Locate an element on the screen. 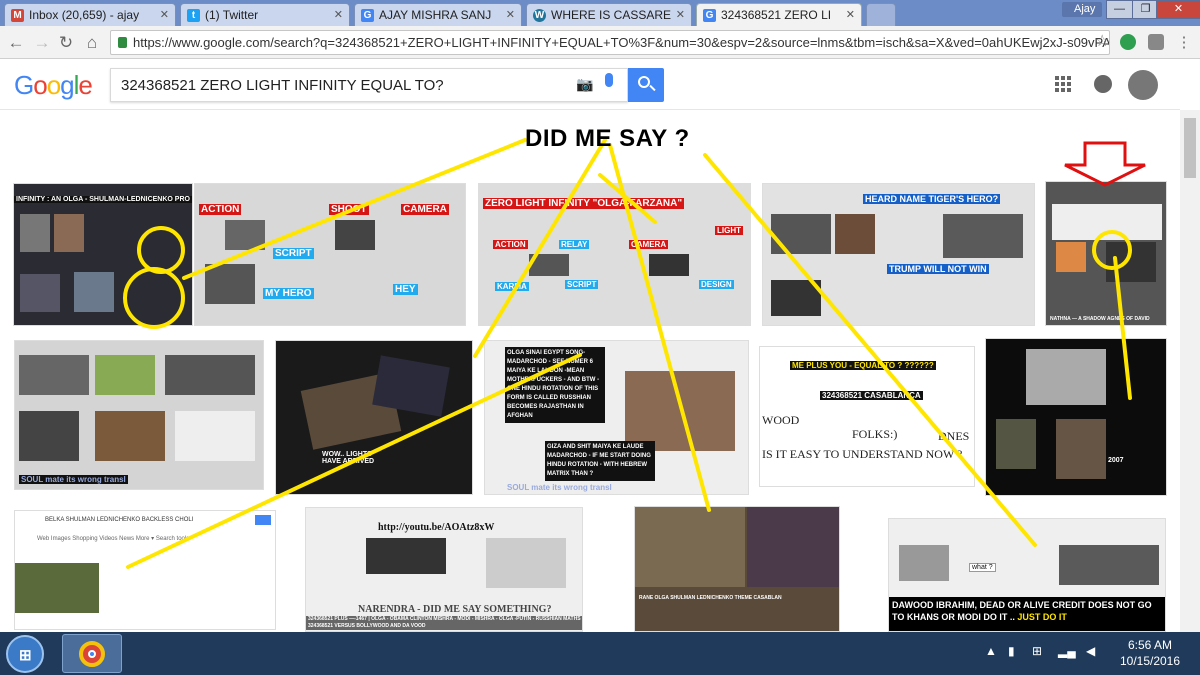  tab-label: (1) Twitter is located at coordinates (232, 15).